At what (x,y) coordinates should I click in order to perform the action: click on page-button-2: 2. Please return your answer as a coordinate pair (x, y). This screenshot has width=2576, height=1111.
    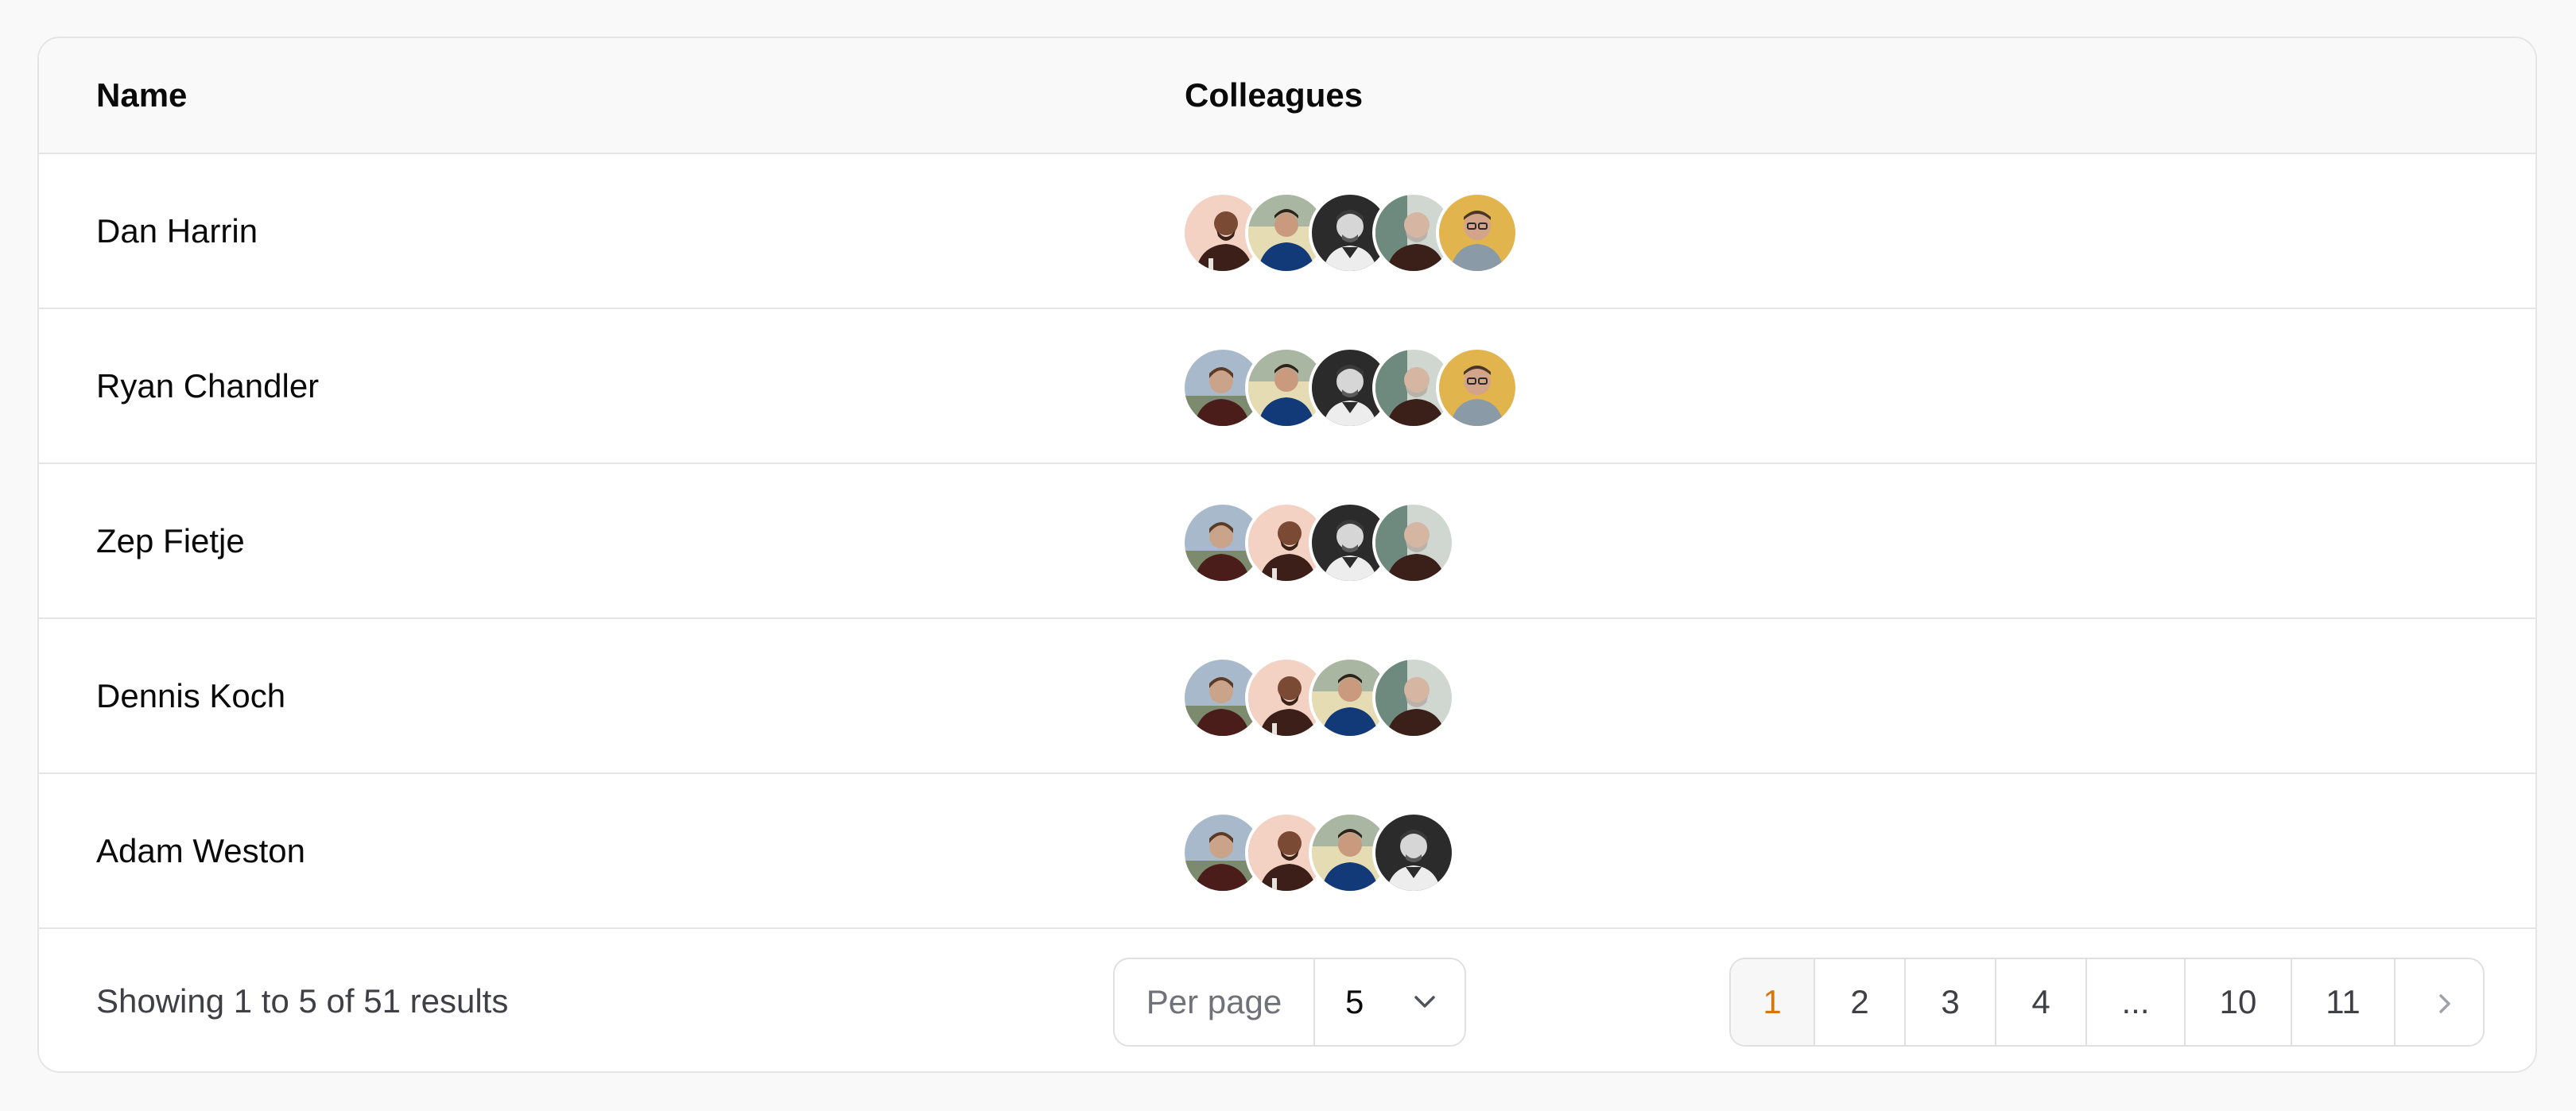
    Looking at the image, I should click on (1860, 1002).